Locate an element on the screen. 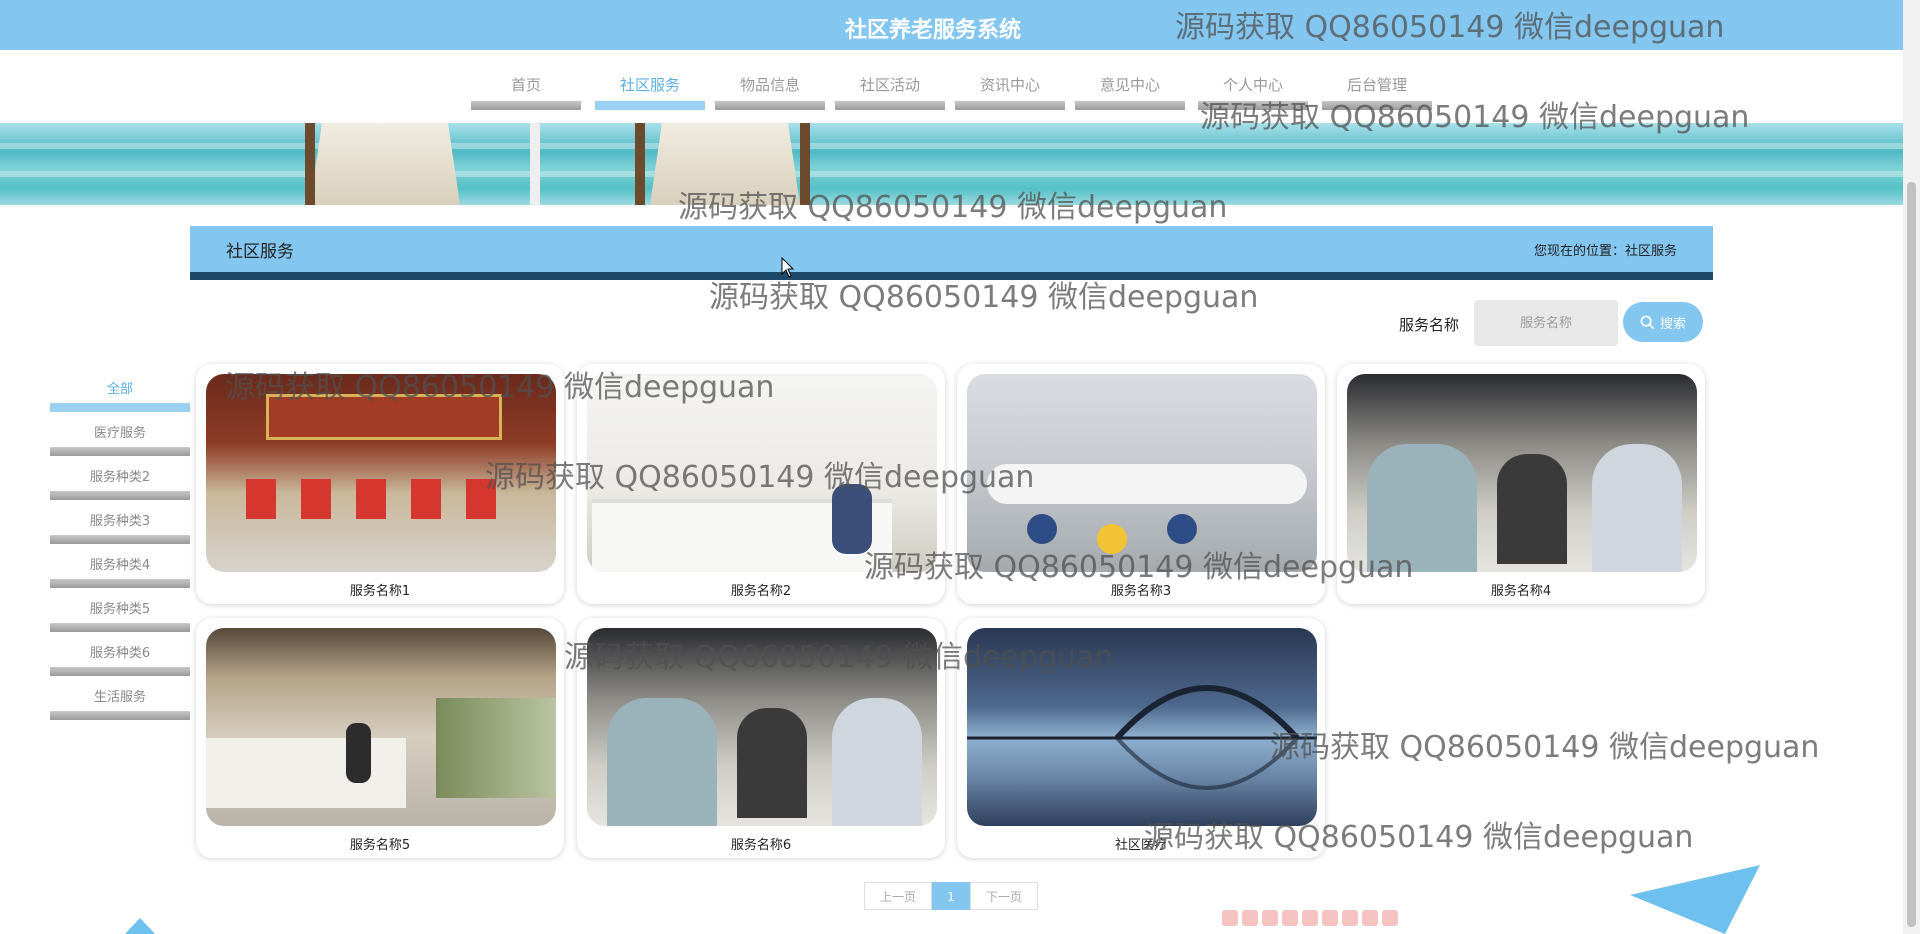  service-name: 服务名称1 is located at coordinates (380, 591).